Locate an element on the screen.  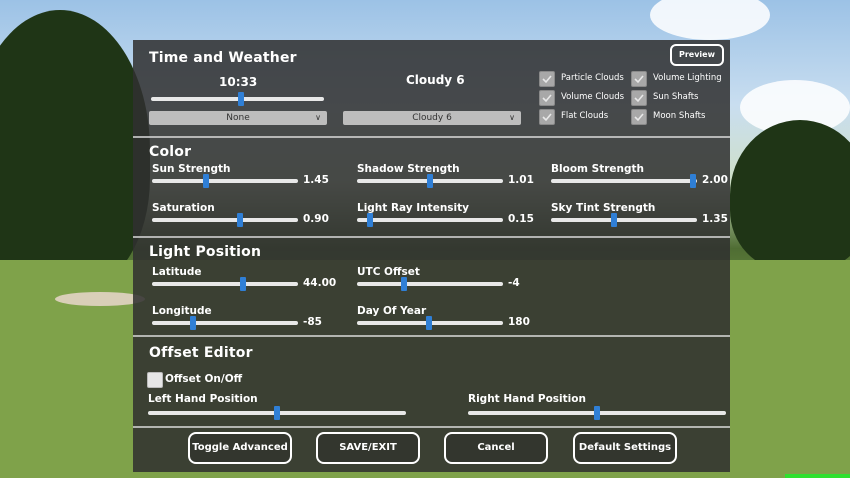
slider-value: -4 is located at coordinates (514, 283).